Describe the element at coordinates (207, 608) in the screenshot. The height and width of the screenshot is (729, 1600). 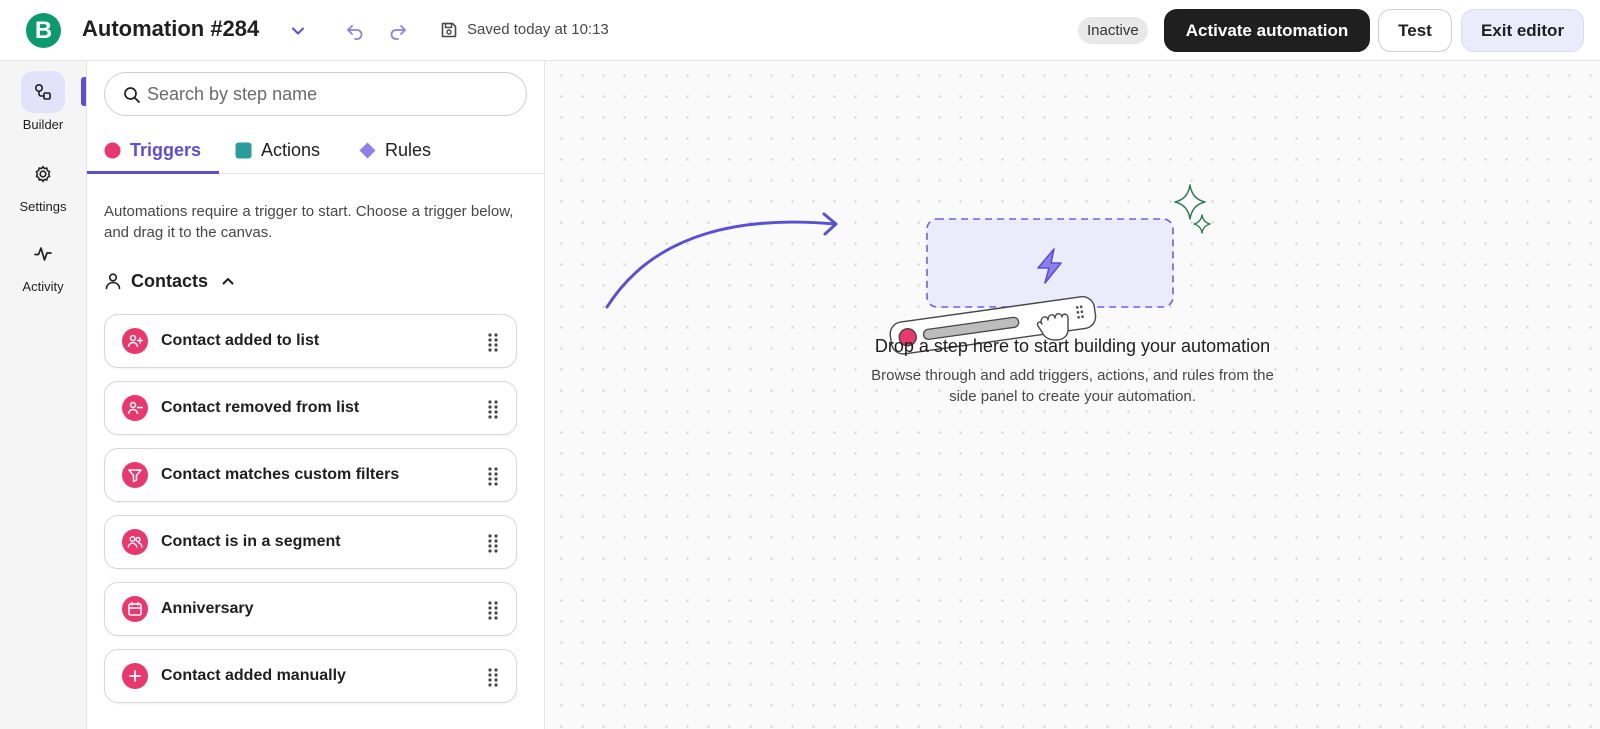
I see `trigger-label: Anniversary` at that location.